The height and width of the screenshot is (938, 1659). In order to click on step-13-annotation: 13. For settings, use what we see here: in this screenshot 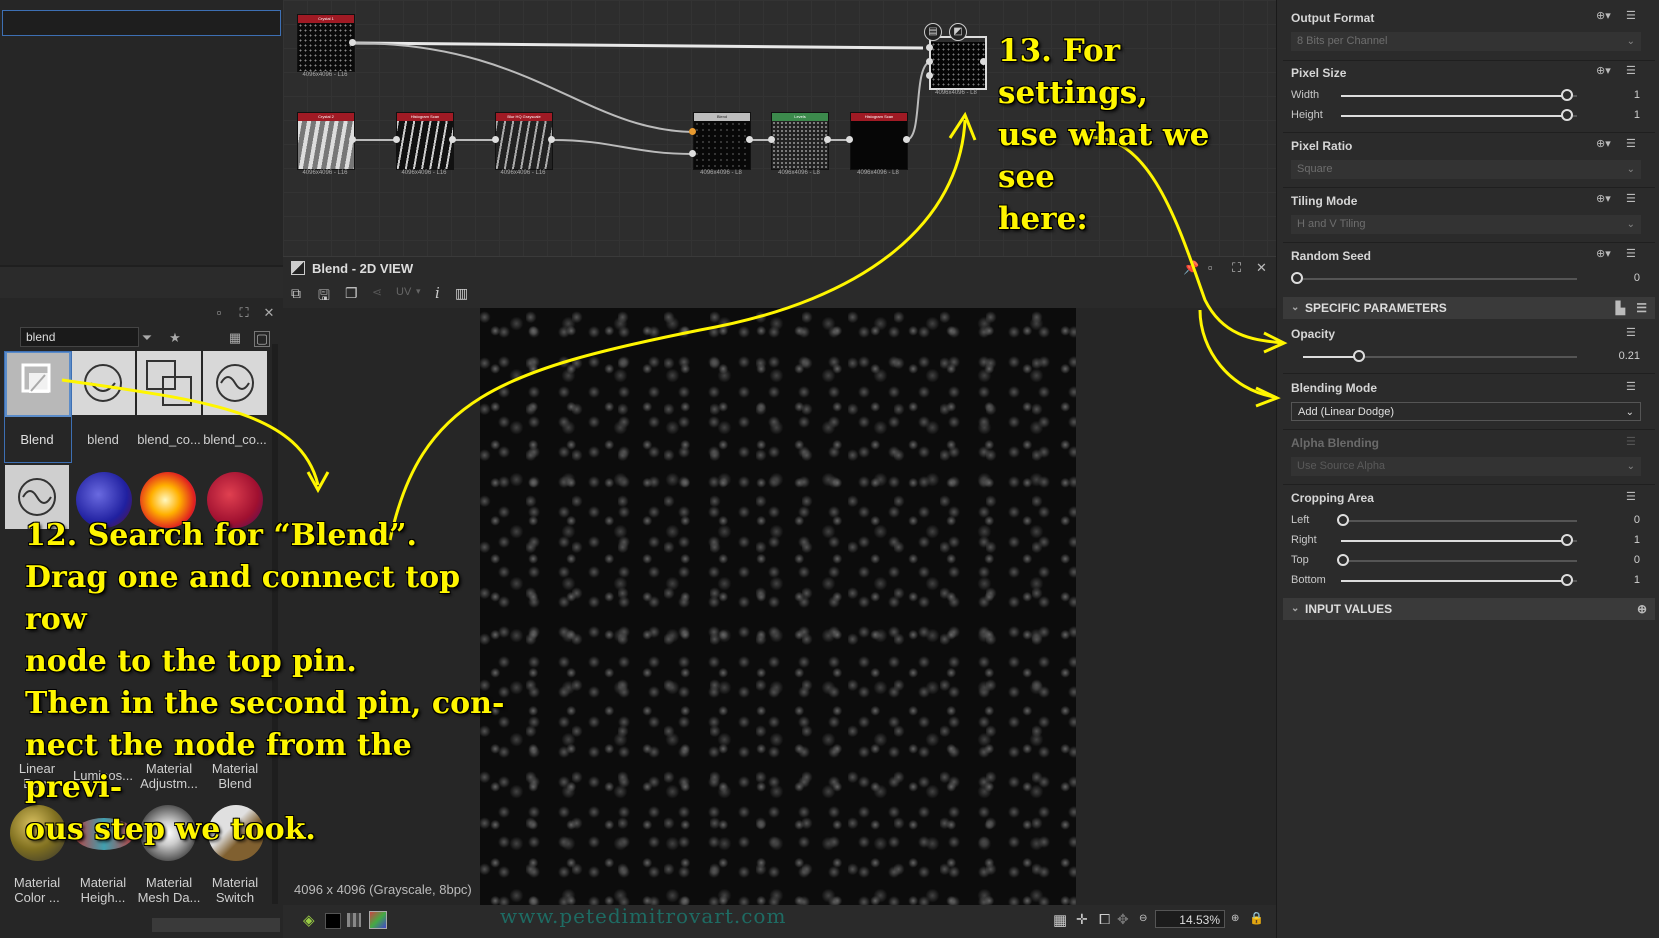, I will do `click(1133, 135)`.